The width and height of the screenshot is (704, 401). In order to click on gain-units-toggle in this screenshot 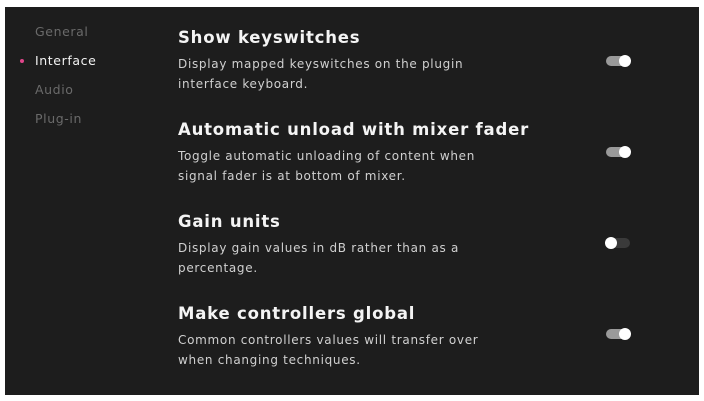, I will do `click(617, 243)`.